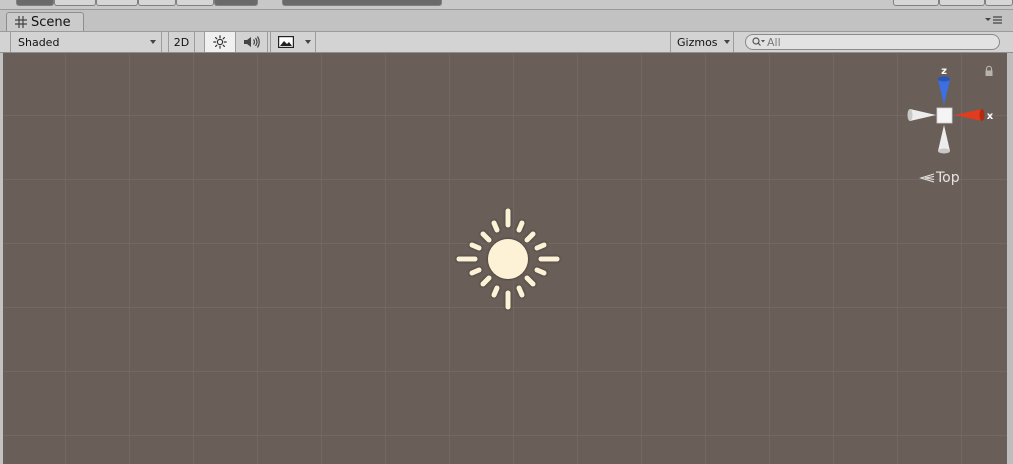  I want to click on tab-bar: Scene, so click(506, 21).